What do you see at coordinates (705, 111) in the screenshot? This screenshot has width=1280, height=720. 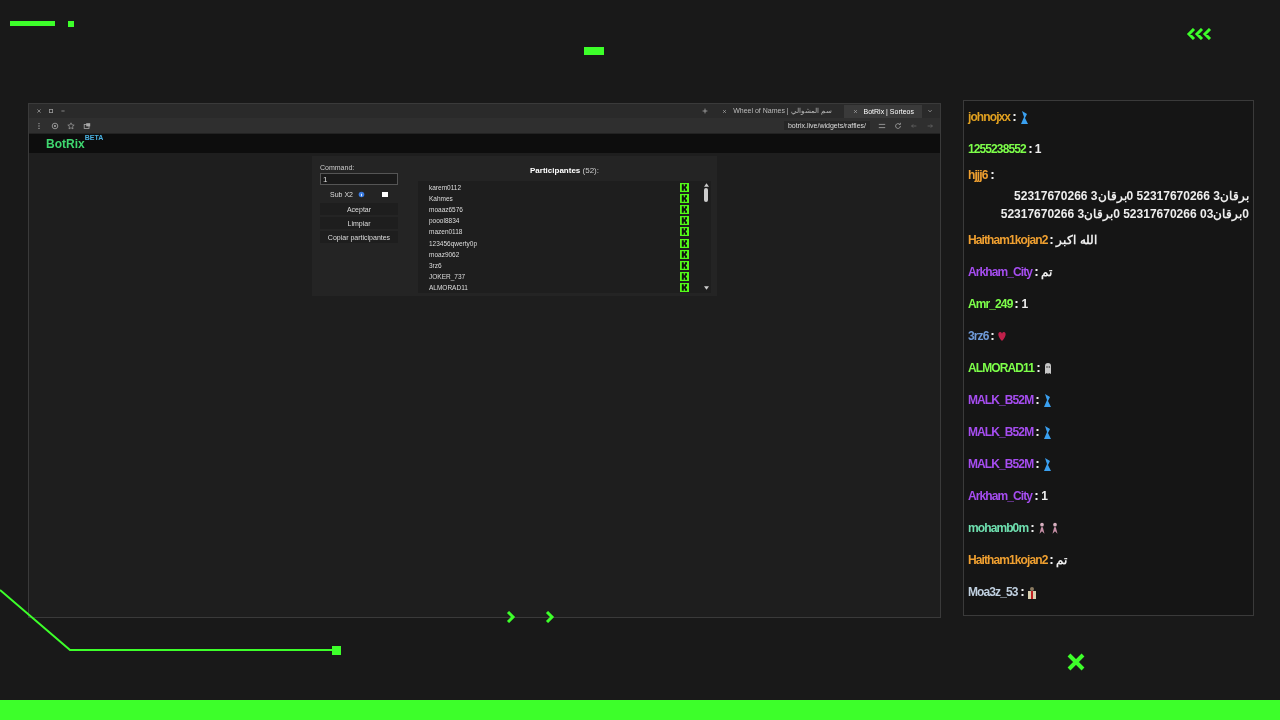 I see `new-tab-icon` at bounding box center [705, 111].